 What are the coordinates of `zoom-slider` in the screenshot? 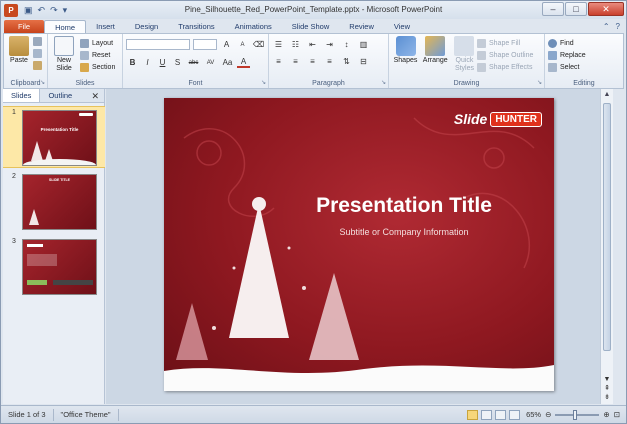 It's located at (577, 414).